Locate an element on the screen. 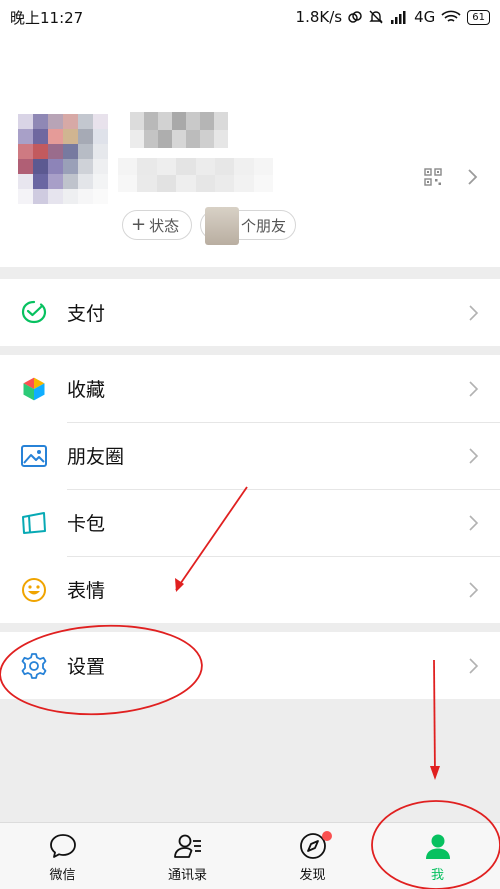 The height and width of the screenshot is (889, 500). pay-section: 支付 is located at coordinates (250, 312).